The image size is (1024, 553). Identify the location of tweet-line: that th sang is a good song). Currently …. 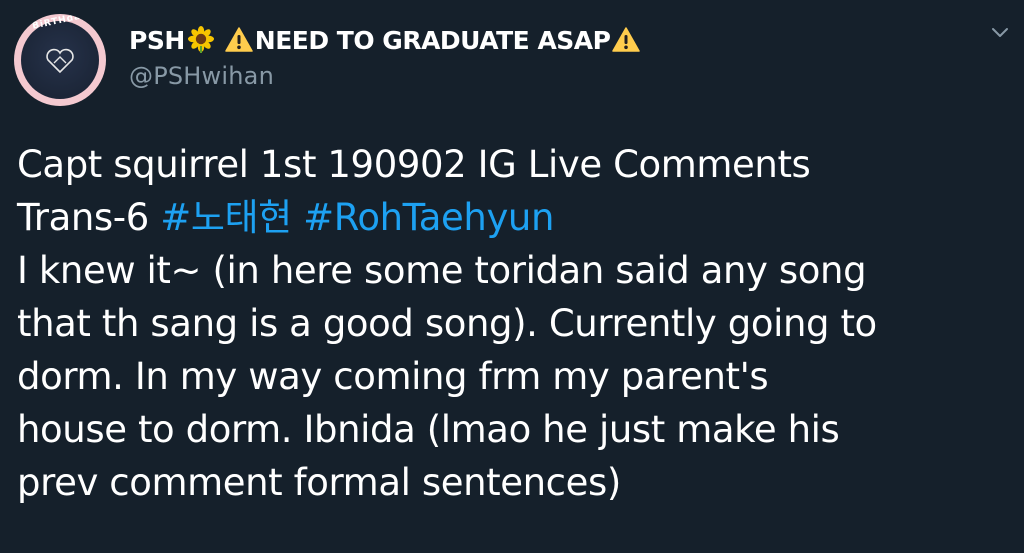
(447, 323).